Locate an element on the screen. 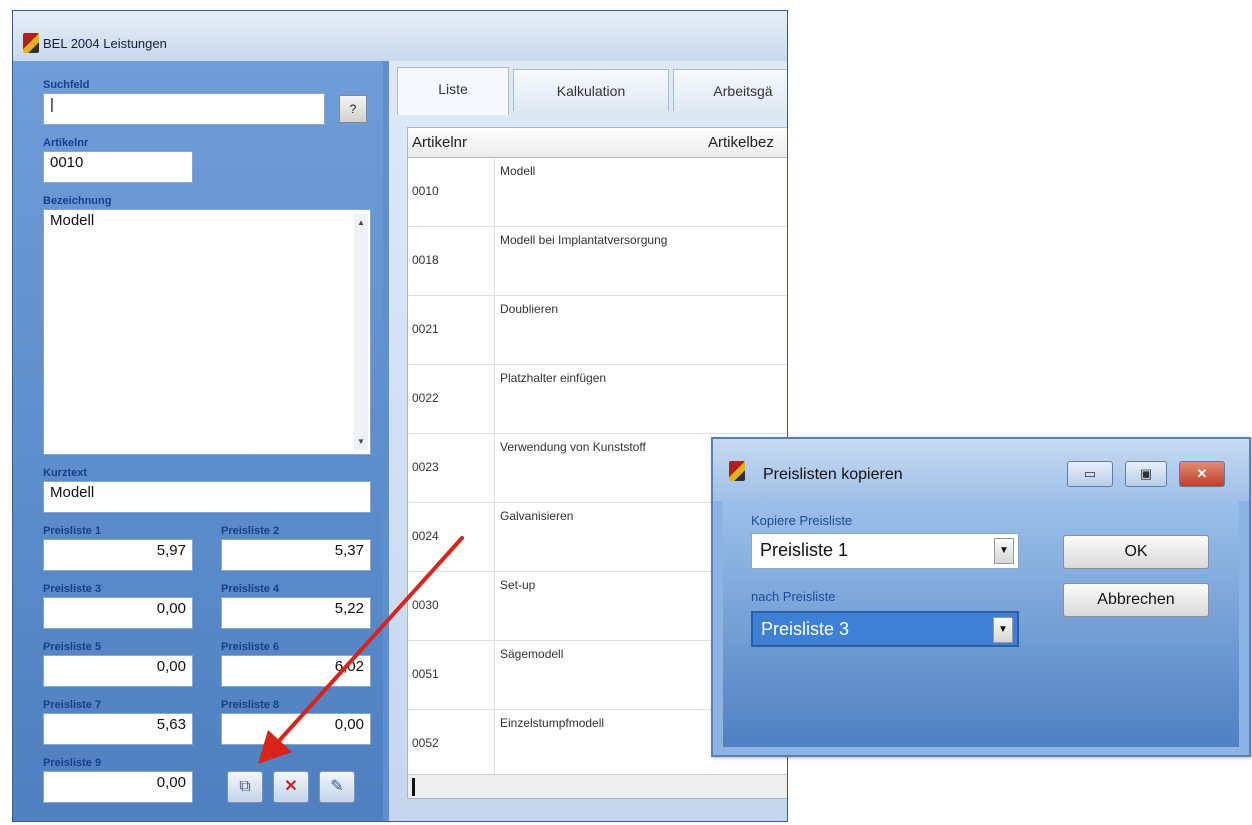 The image size is (1252, 825). row-desc: Sägemodell is located at coordinates (532, 654).